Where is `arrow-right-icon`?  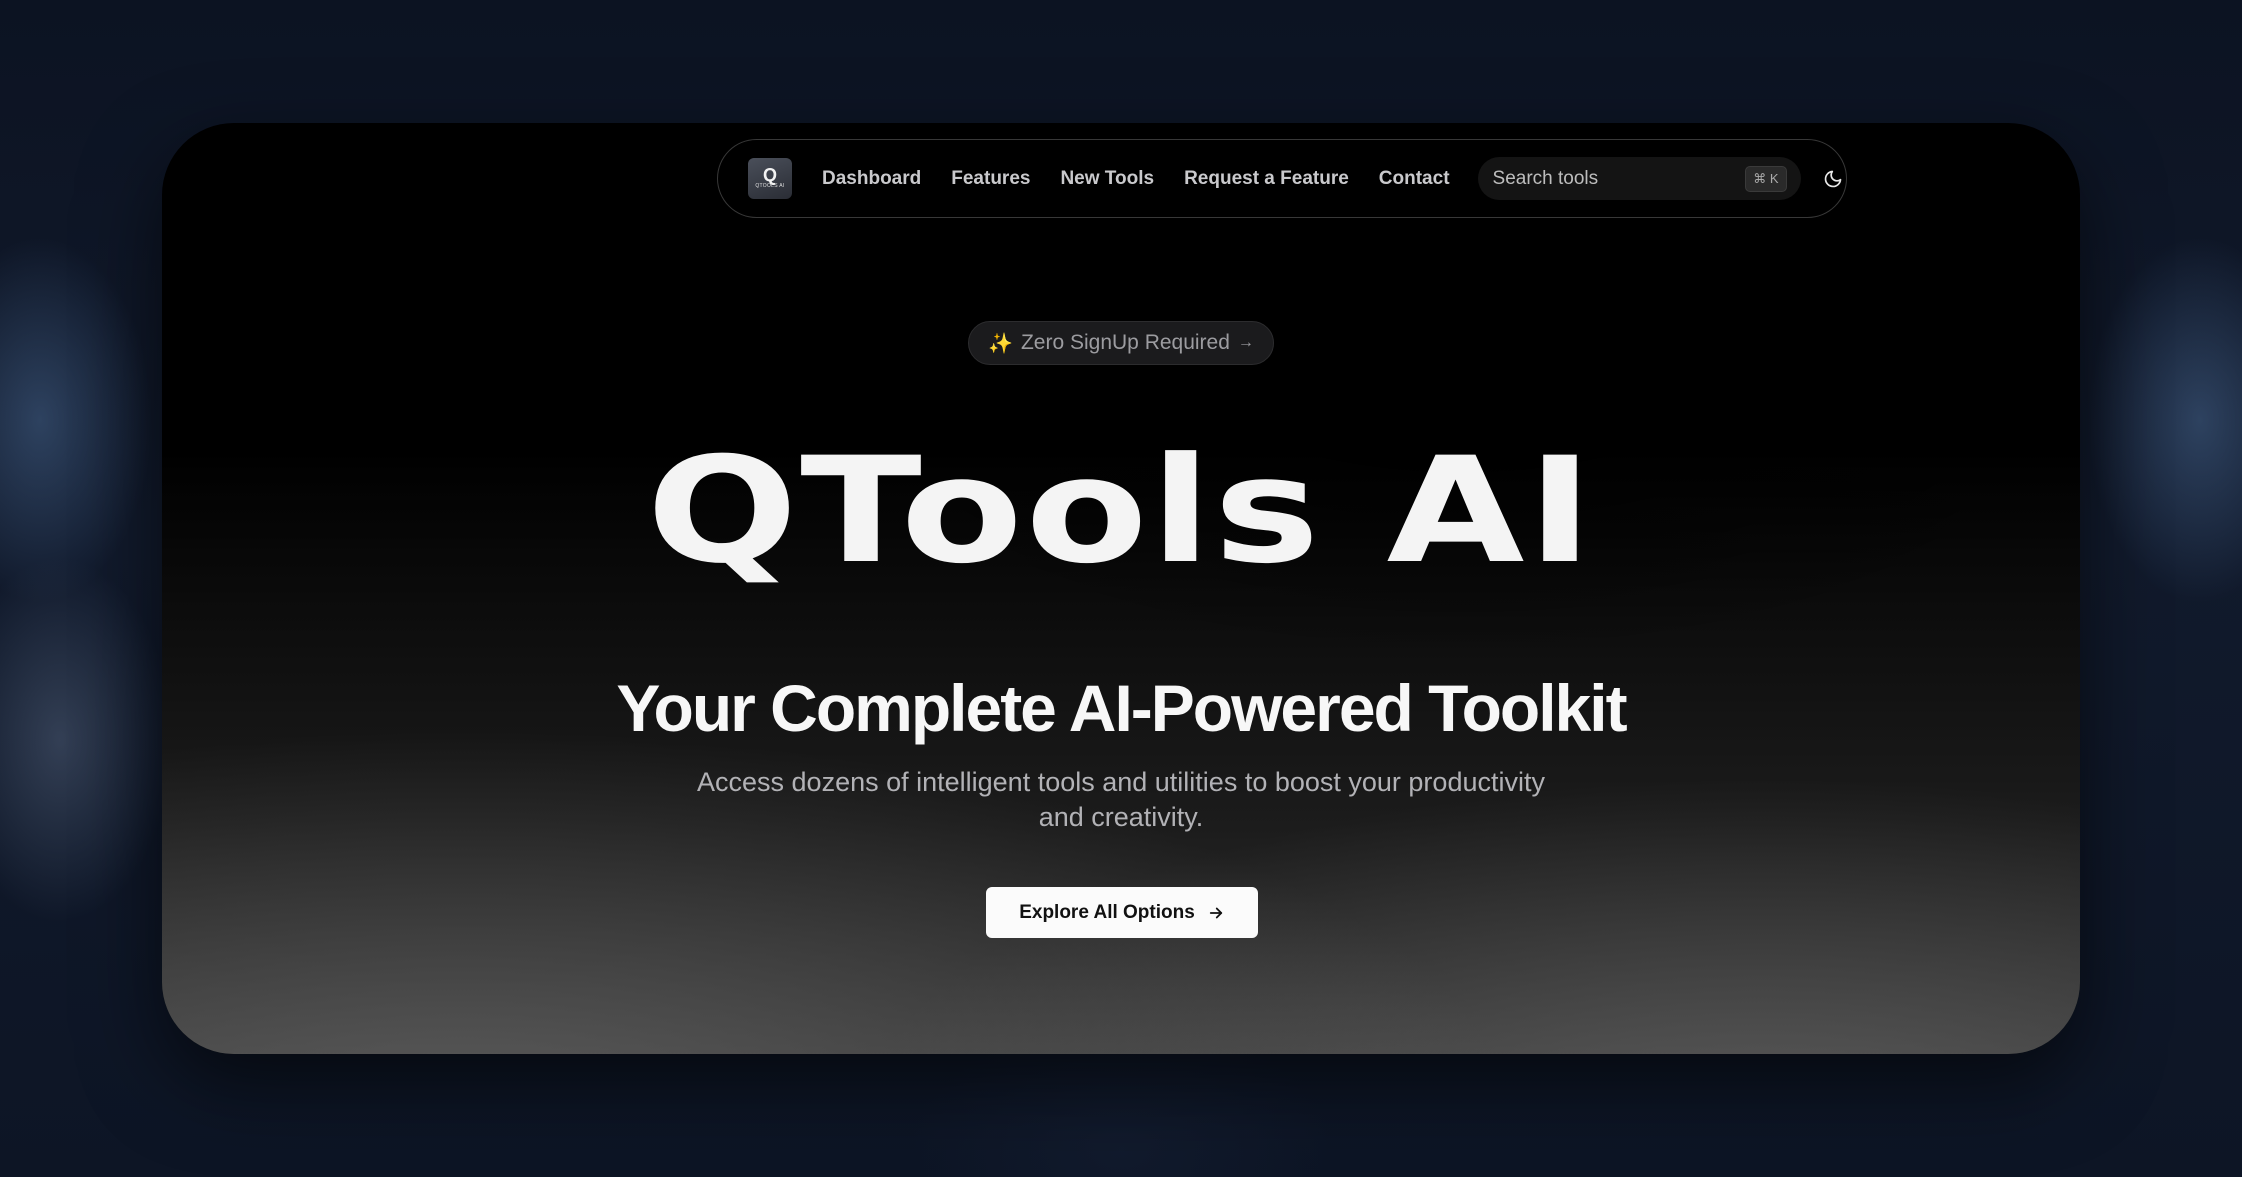
arrow-right-icon is located at coordinates (1215, 912).